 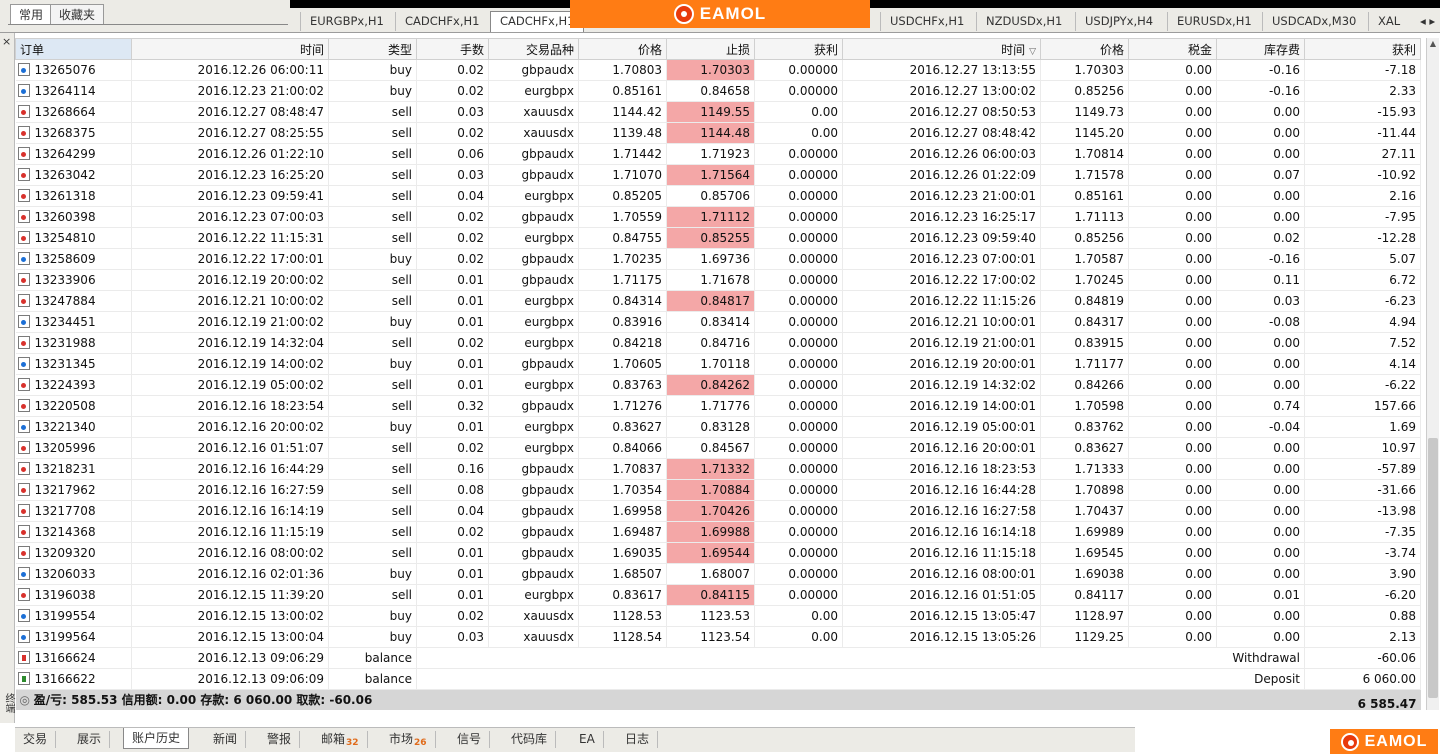 I want to click on chart-tab: USDCADx,M30, so click(x=1314, y=21).